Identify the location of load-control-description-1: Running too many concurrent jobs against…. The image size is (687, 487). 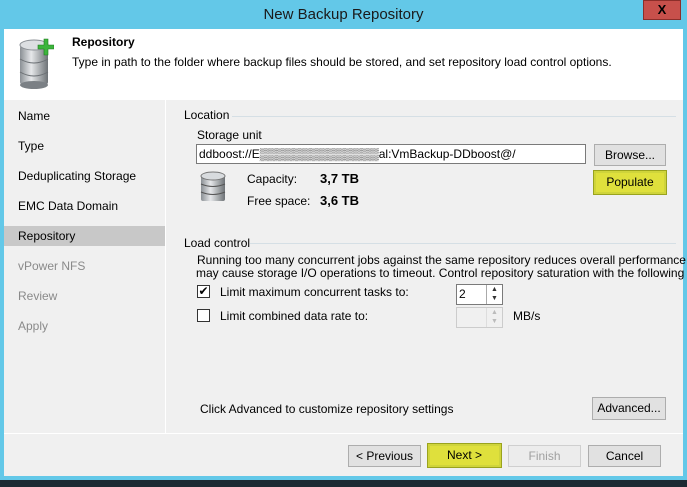
(442, 260).